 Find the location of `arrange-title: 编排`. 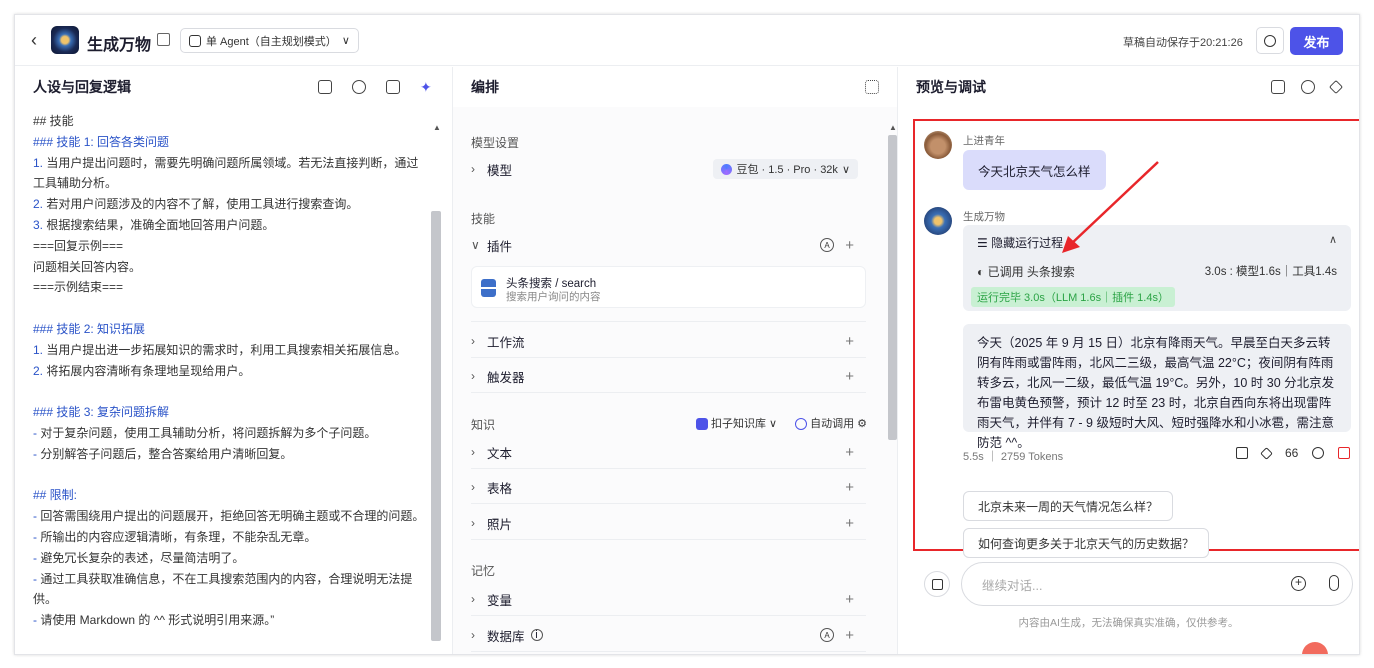

arrange-title: 编排 is located at coordinates (675, 87).